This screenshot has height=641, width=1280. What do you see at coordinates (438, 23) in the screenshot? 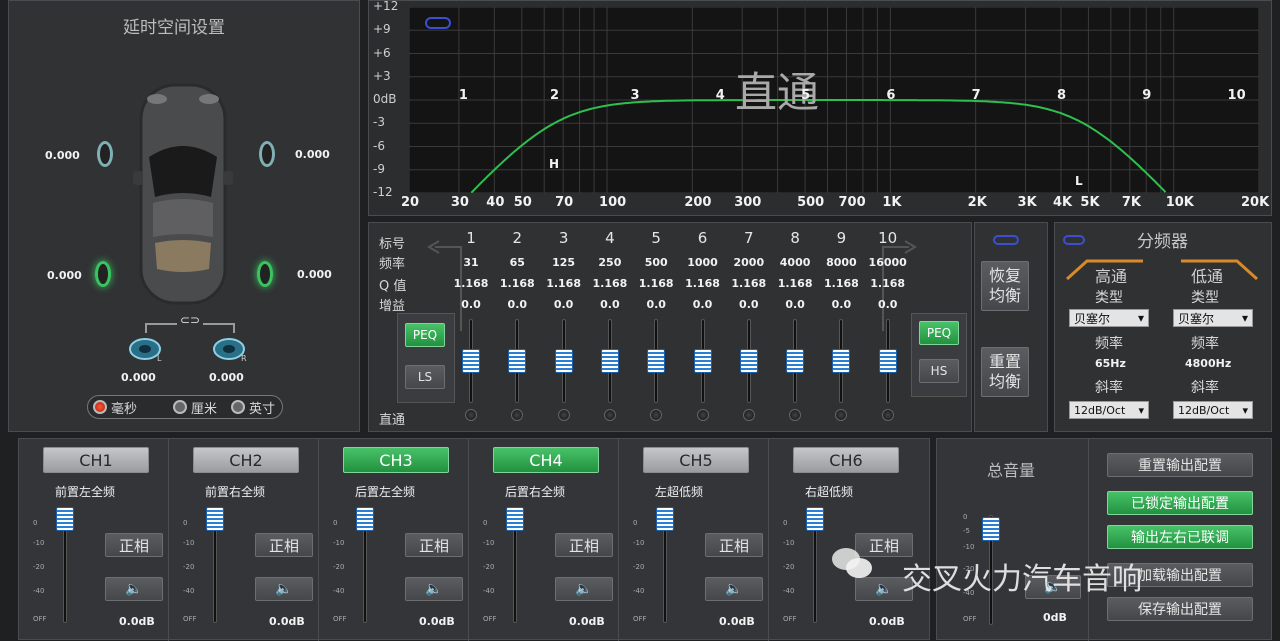
I see `eq-graph-link-icon` at bounding box center [438, 23].